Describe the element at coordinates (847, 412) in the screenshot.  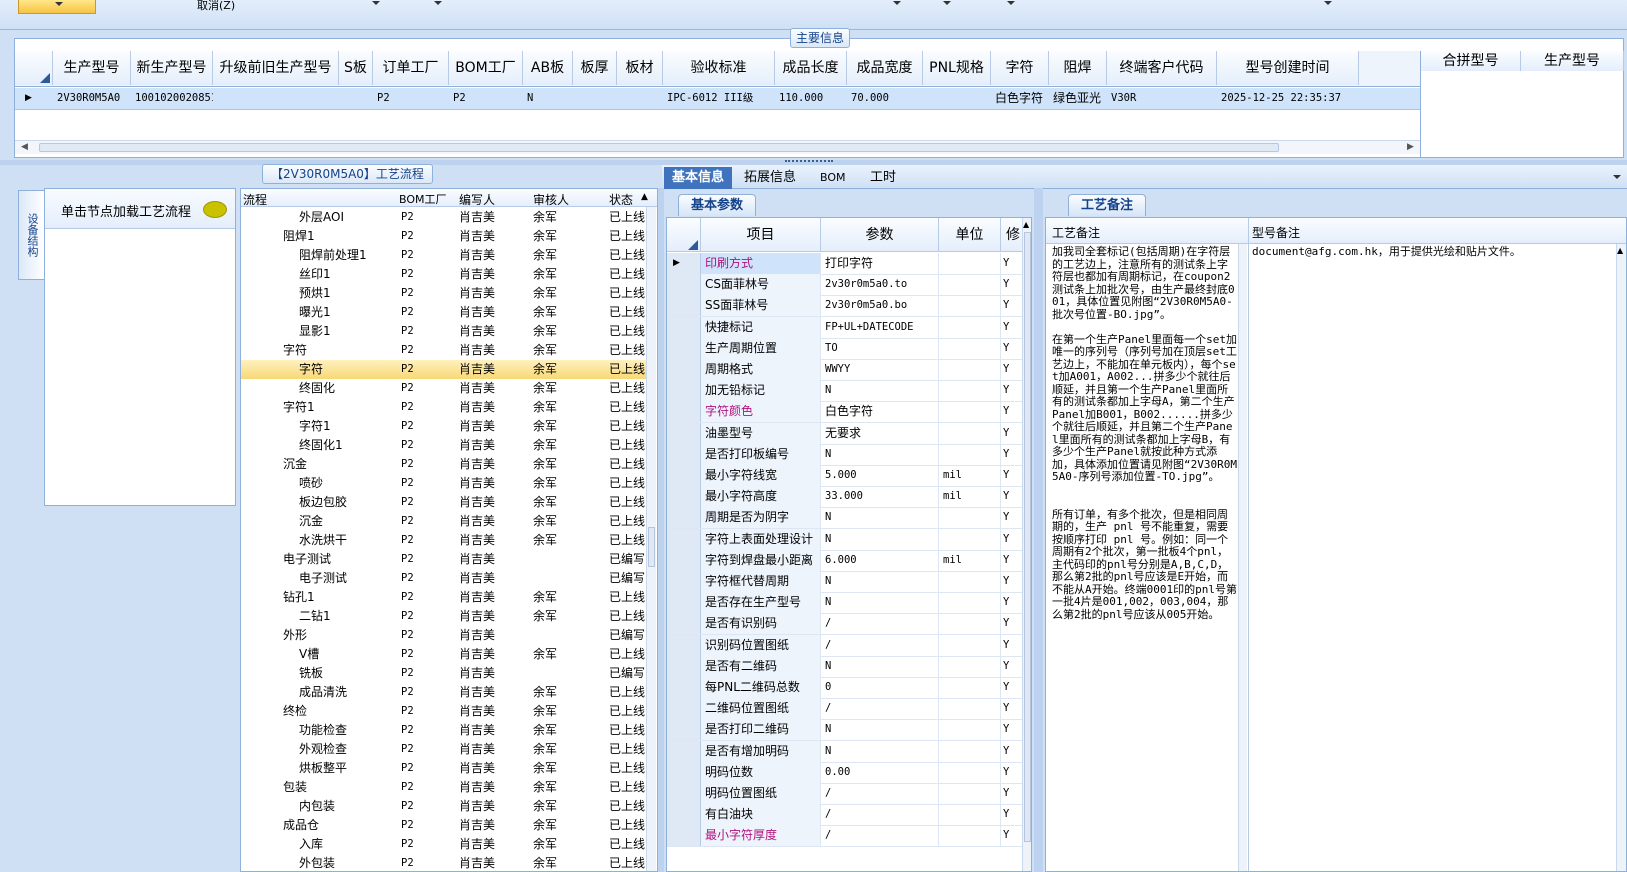
I see `param-row: 字符颜色 白色字符 Y` at that location.